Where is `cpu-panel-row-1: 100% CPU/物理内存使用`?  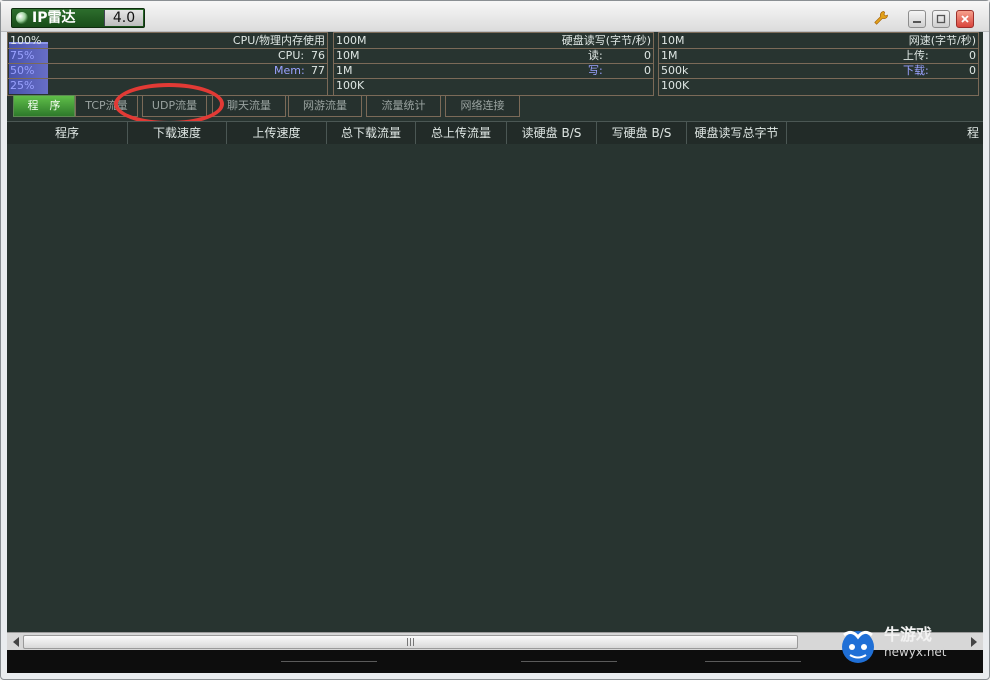
cpu-panel-row-1: 100% CPU/物理内存使用 is located at coordinates (167, 41).